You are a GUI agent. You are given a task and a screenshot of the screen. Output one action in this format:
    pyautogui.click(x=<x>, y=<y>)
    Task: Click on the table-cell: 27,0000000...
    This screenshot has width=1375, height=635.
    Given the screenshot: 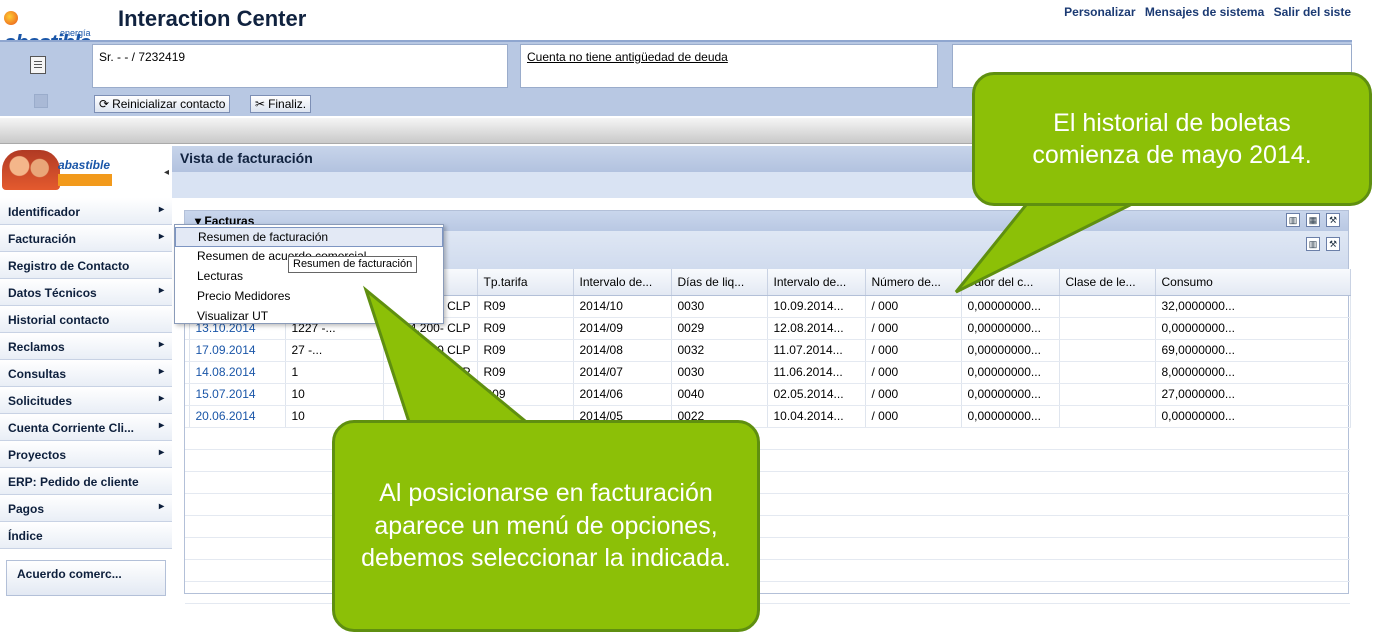 What is the action you would take?
    pyautogui.click(x=1253, y=394)
    